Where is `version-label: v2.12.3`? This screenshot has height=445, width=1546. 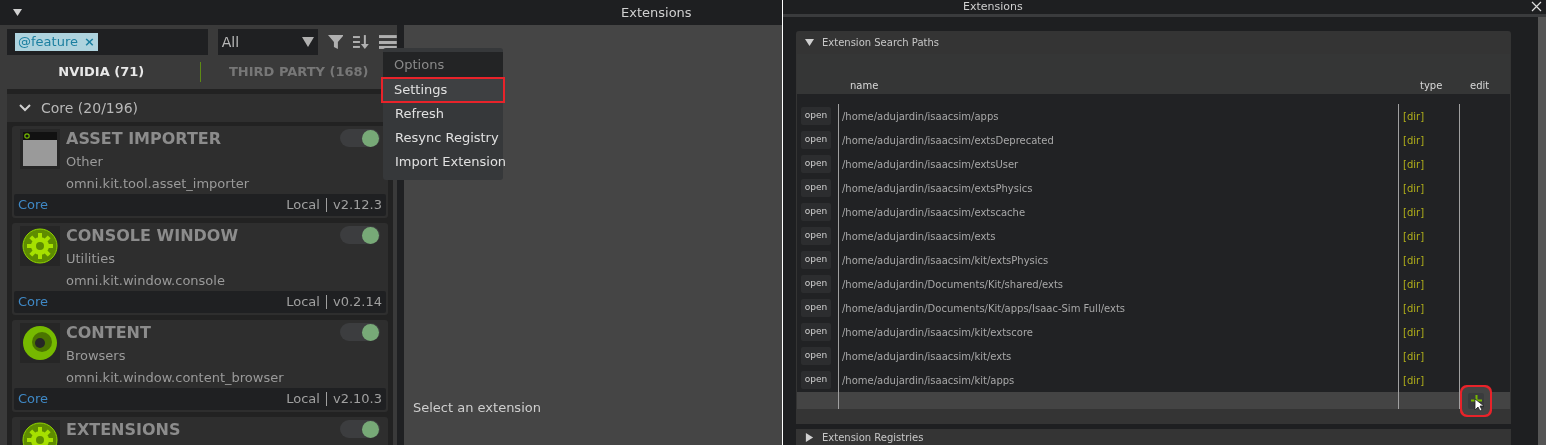
version-label: v2.12.3 is located at coordinates (357, 205).